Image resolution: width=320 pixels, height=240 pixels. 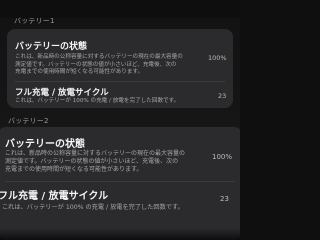 I want to click on bottom-shadow, so click(x=120, y=234).